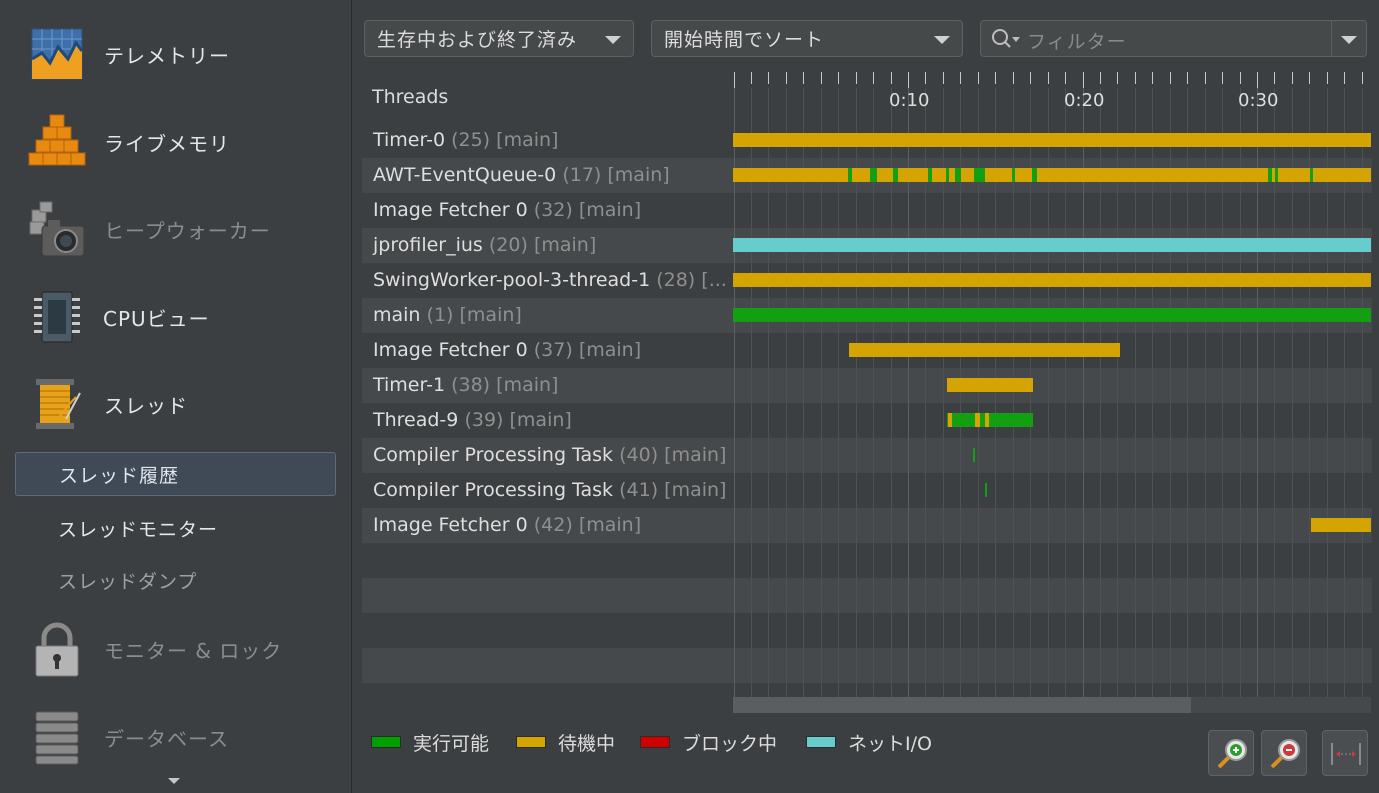 Image resolution: width=1379 pixels, height=793 pixels. I want to click on thread-id: (39), so click(484, 420).